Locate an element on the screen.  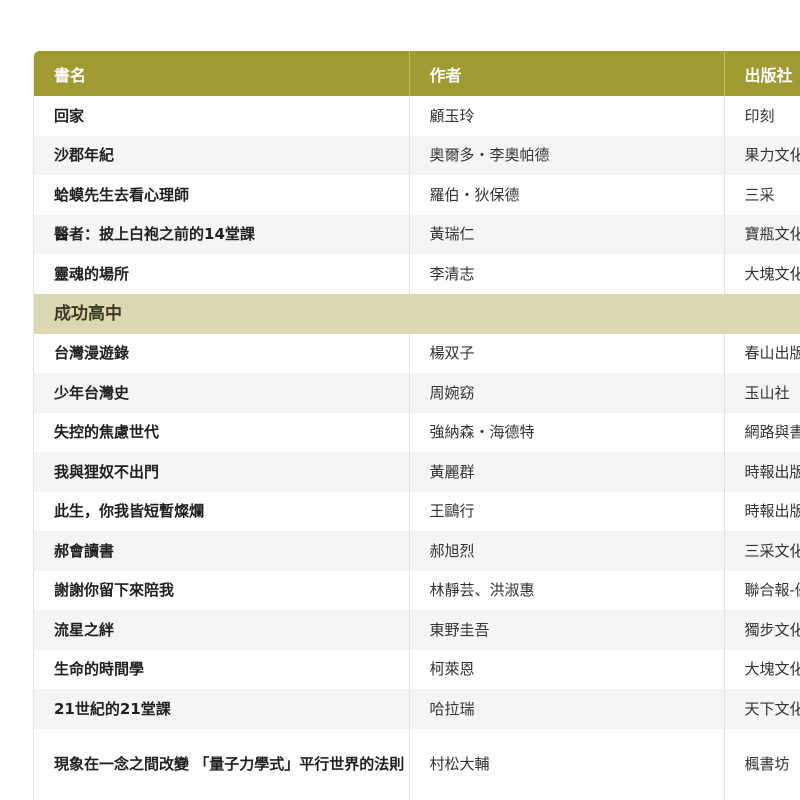
book-author: 郝旭烈 is located at coordinates (567, 551).